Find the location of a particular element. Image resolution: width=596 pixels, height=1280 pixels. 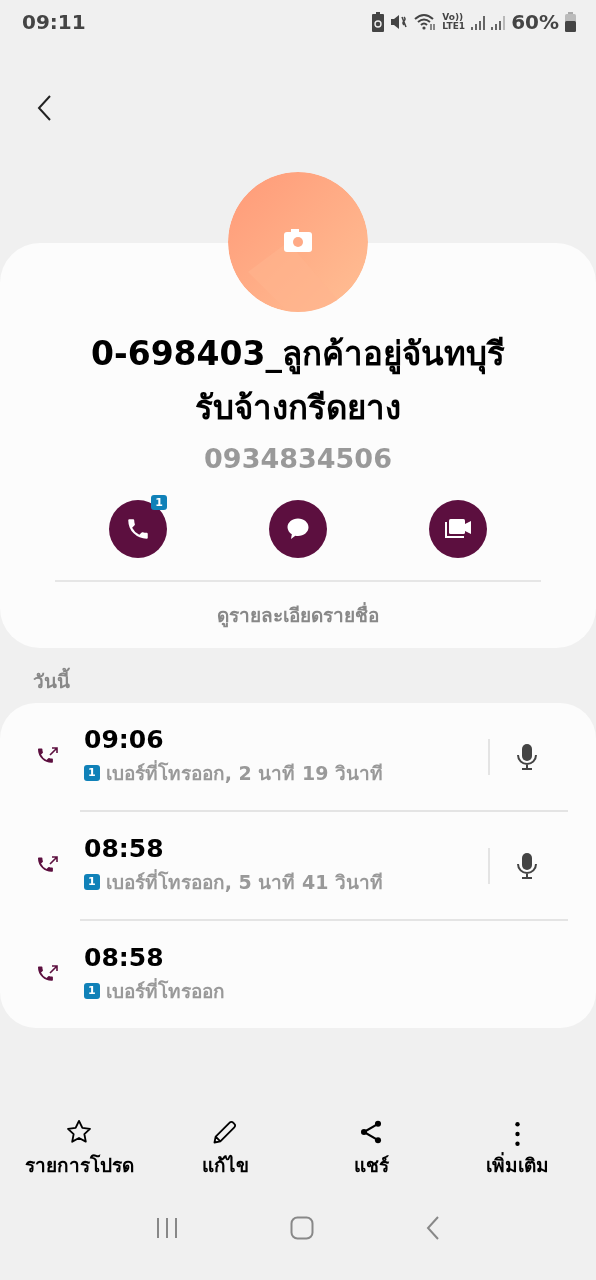

message-button is located at coordinates (298, 529).